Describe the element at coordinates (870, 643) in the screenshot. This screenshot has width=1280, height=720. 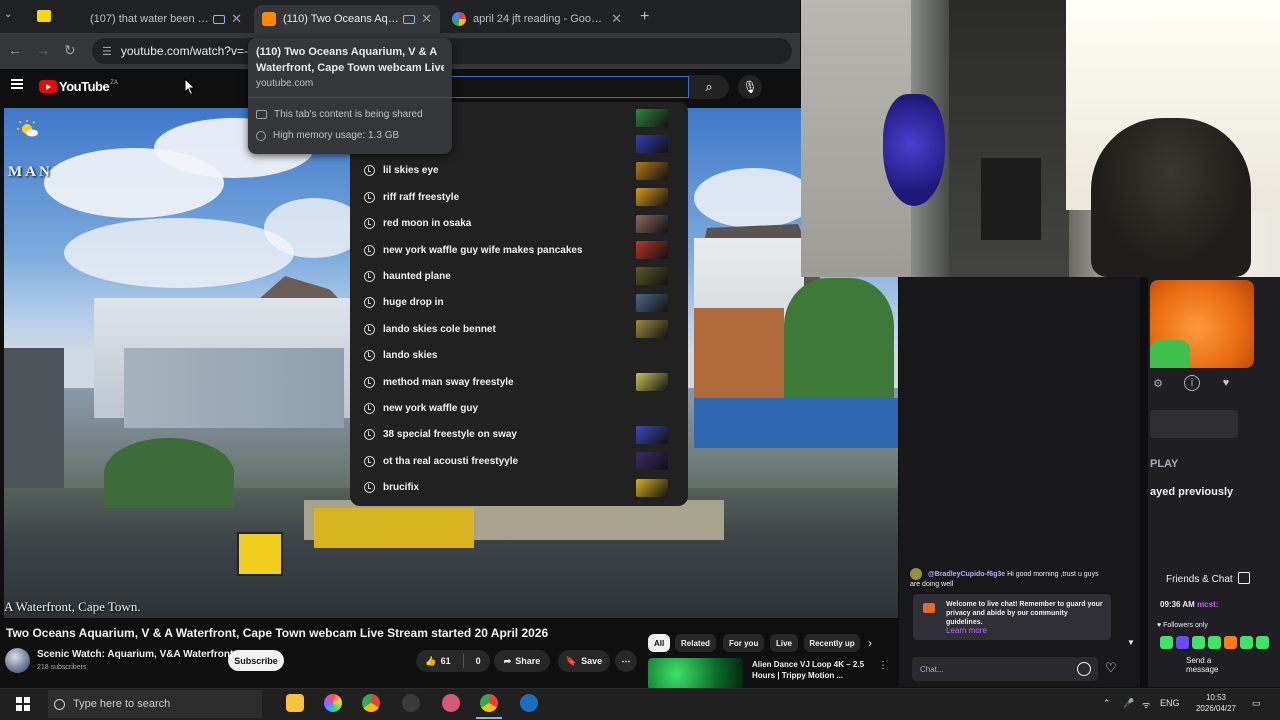
I see `chevron-right-icon: ›` at that location.